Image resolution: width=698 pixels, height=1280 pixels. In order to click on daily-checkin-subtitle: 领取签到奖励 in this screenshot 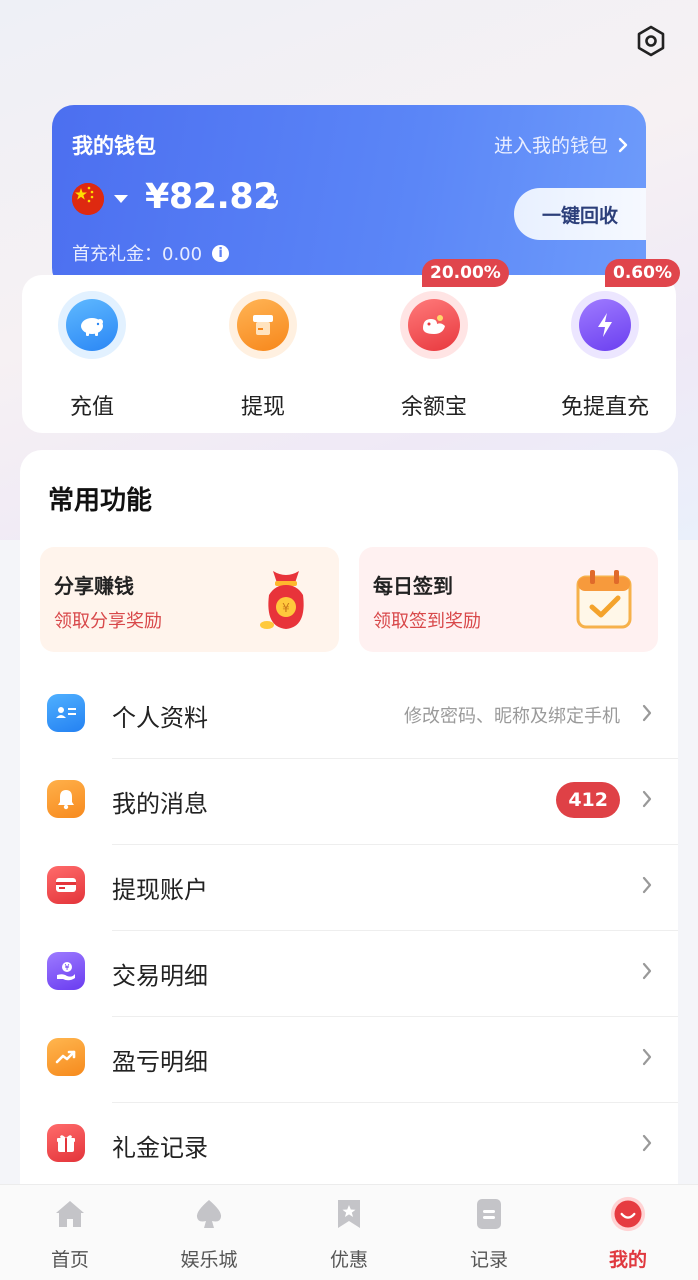, I will do `click(427, 621)`.